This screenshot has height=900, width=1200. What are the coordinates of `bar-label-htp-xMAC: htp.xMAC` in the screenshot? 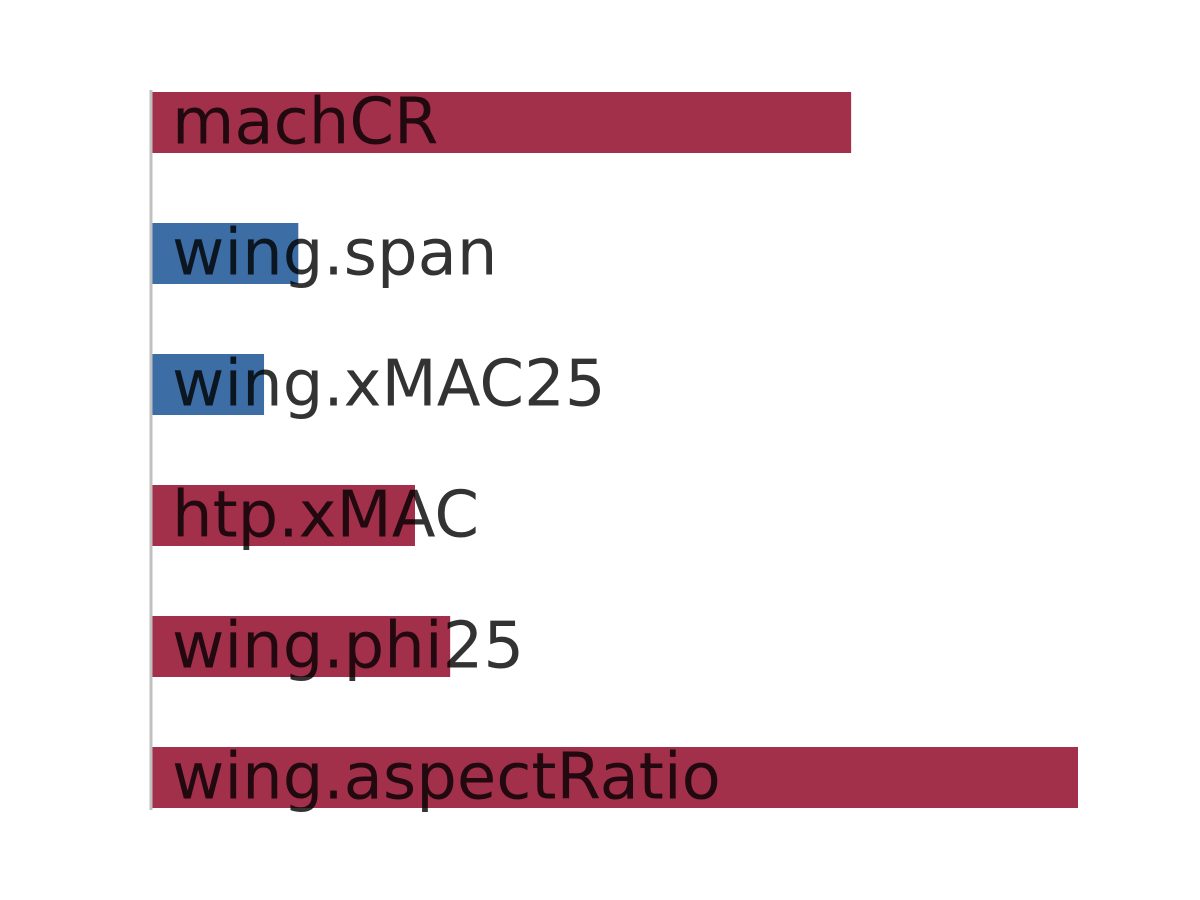 It's located at (325, 516).